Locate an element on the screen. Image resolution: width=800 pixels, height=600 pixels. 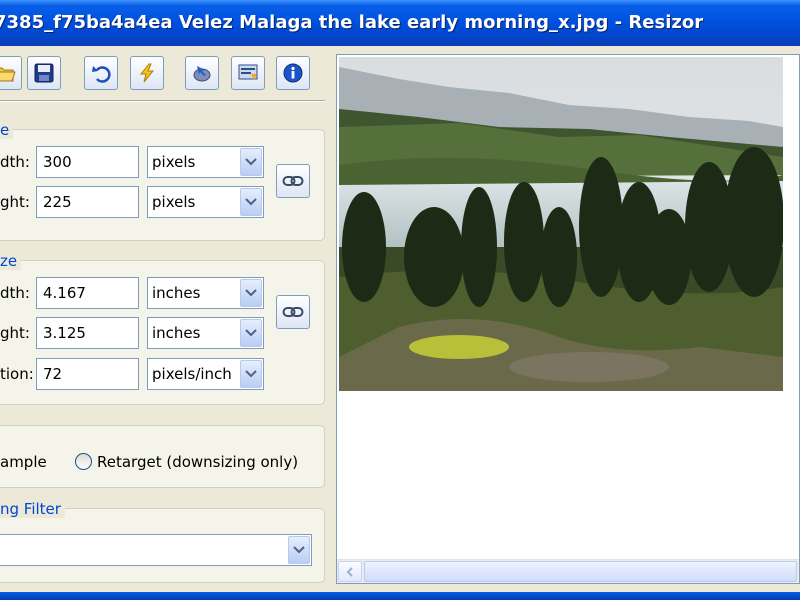
print-height-unit-value: inches is located at coordinates (176, 333).